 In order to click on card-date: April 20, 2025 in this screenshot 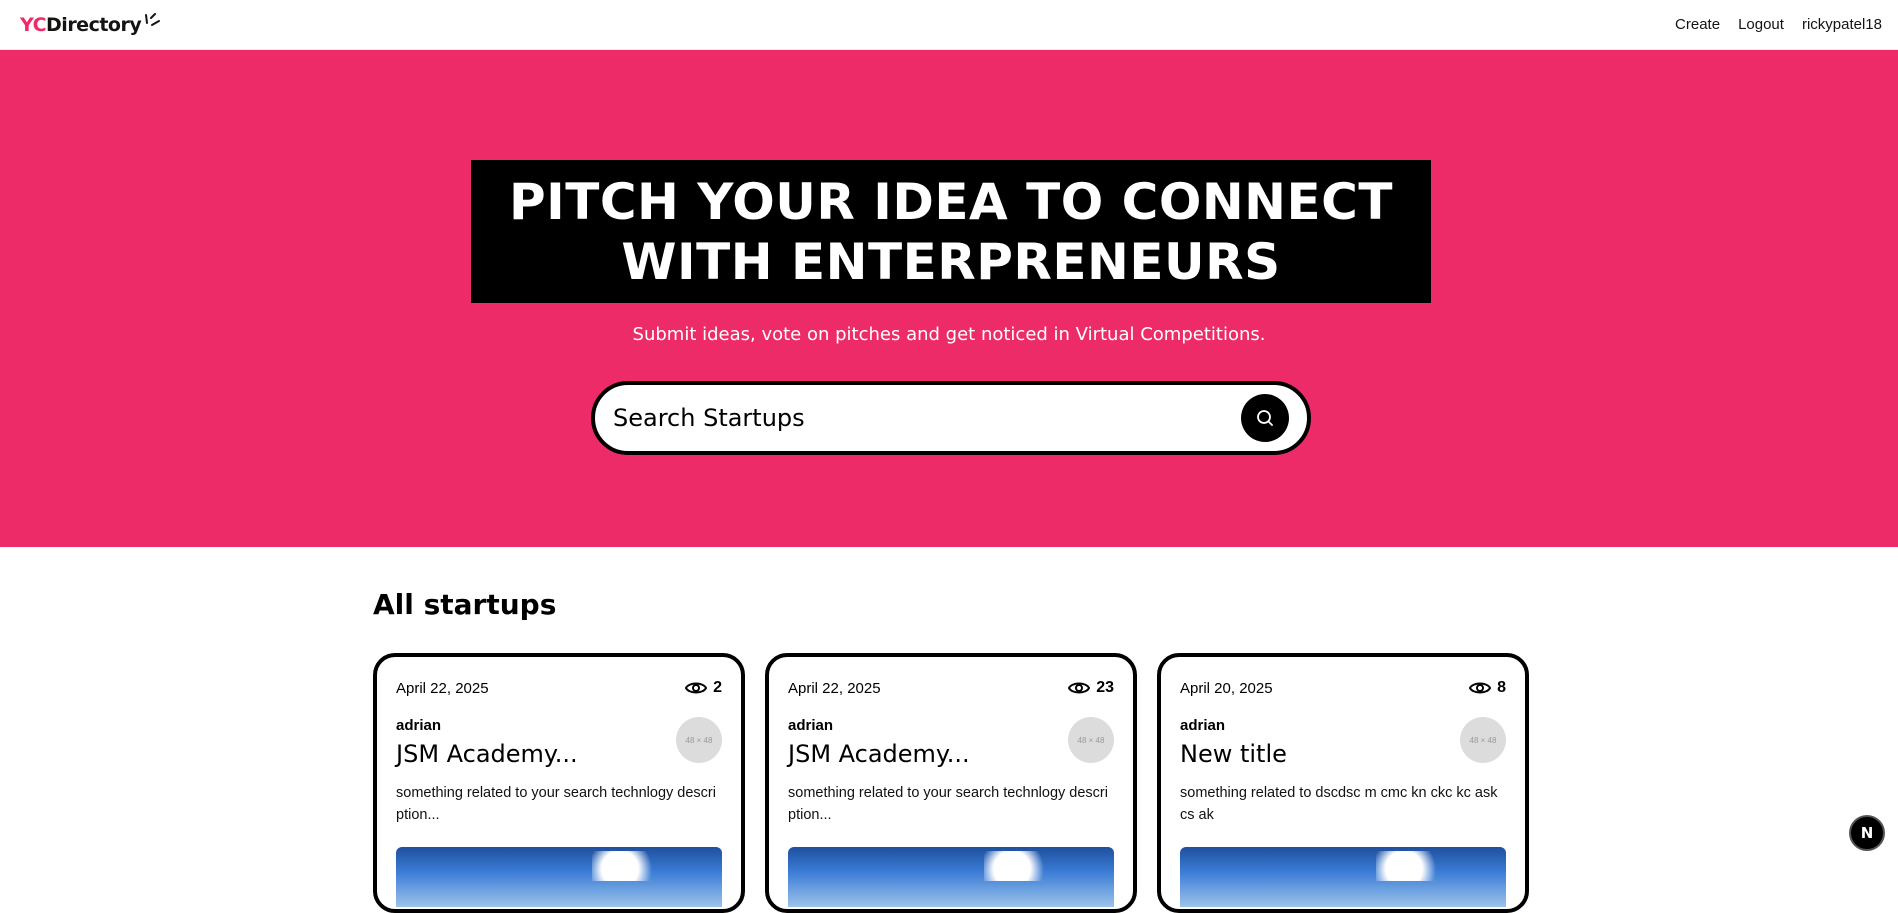, I will do `click(1226, 688)`.